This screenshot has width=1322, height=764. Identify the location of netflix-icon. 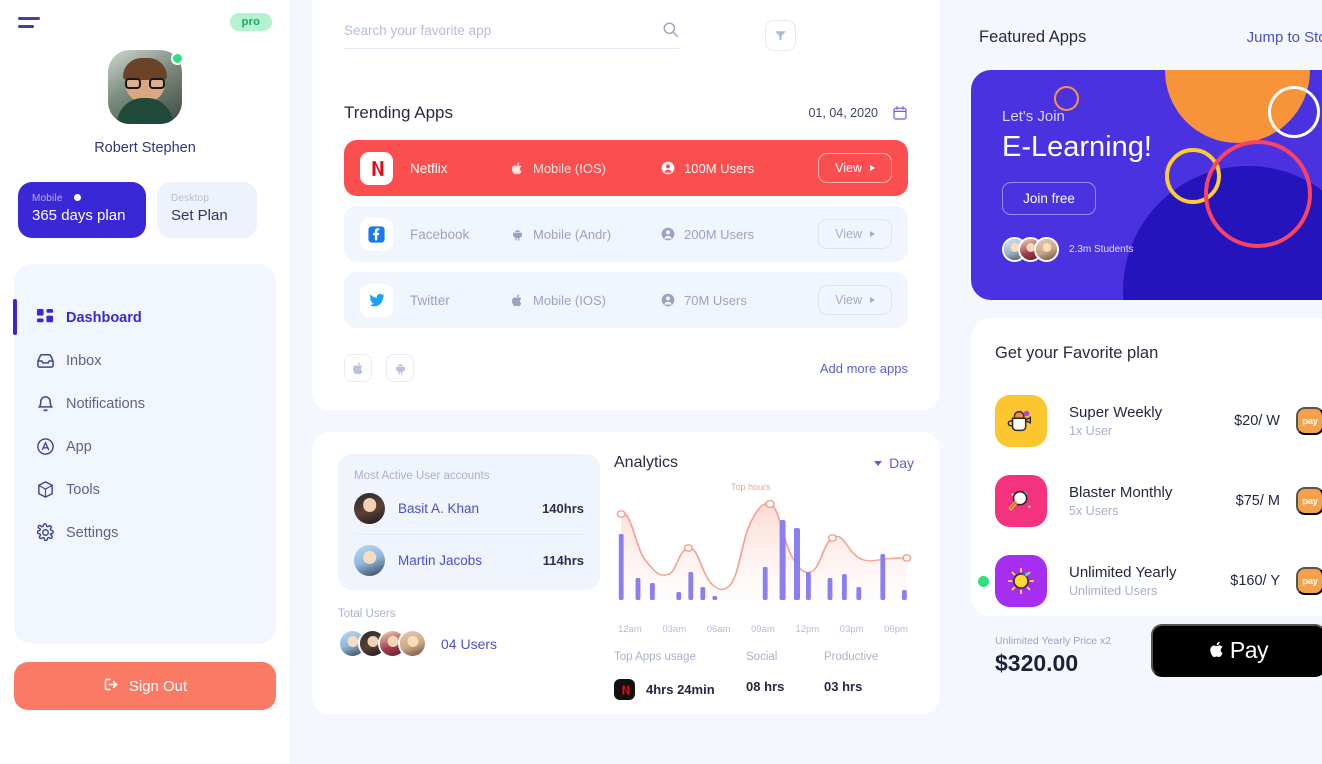
(624, 689).